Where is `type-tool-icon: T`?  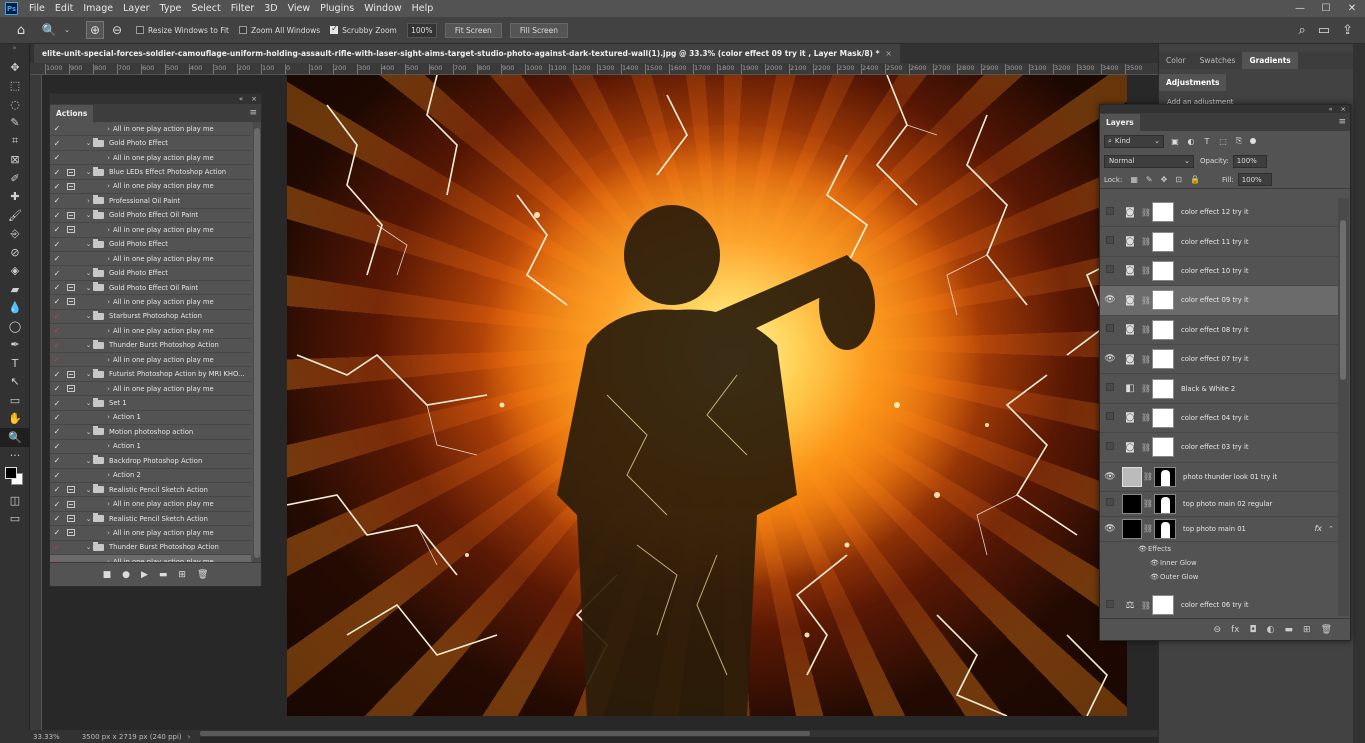 type-tool-icon: T is located at coordinates (15, 363).